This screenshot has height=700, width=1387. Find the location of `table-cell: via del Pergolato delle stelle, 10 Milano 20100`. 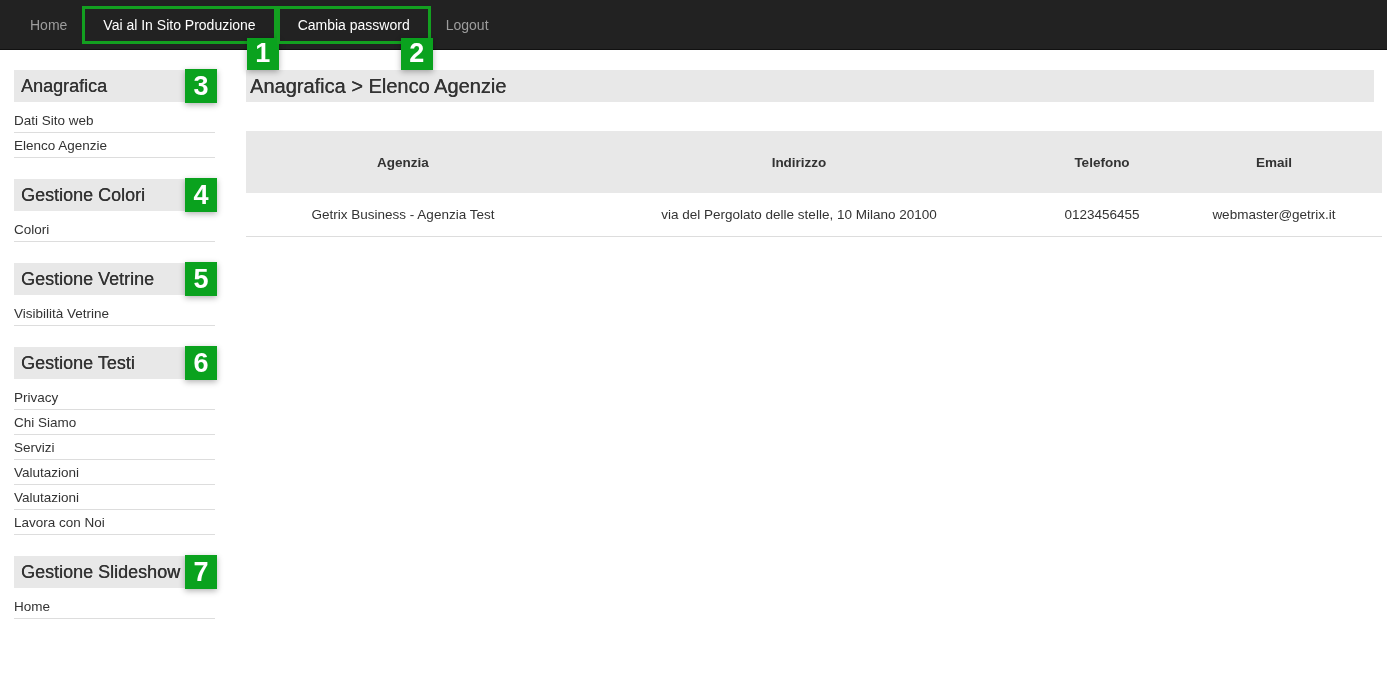

table-cell: via del Pergolato delle stelle, 10 Milano 20100 is located at coordinates (799, 215).